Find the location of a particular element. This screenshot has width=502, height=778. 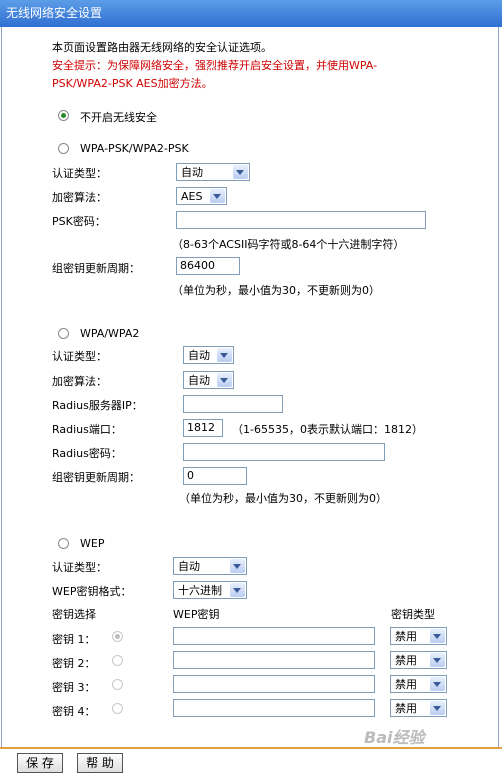

wep-key4-radio is located at coordinates (117, 708).